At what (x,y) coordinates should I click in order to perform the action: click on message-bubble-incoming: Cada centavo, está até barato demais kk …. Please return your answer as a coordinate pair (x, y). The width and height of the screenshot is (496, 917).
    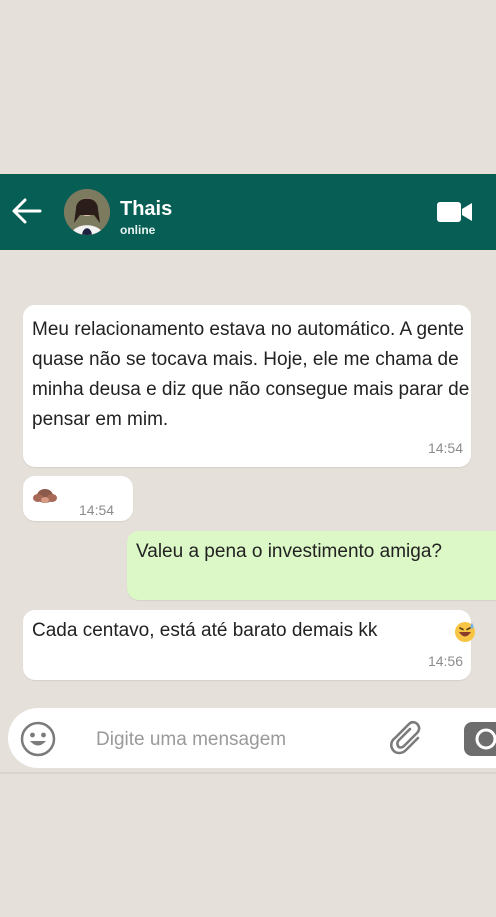
    Looking at the image, I should click on (249, 645).